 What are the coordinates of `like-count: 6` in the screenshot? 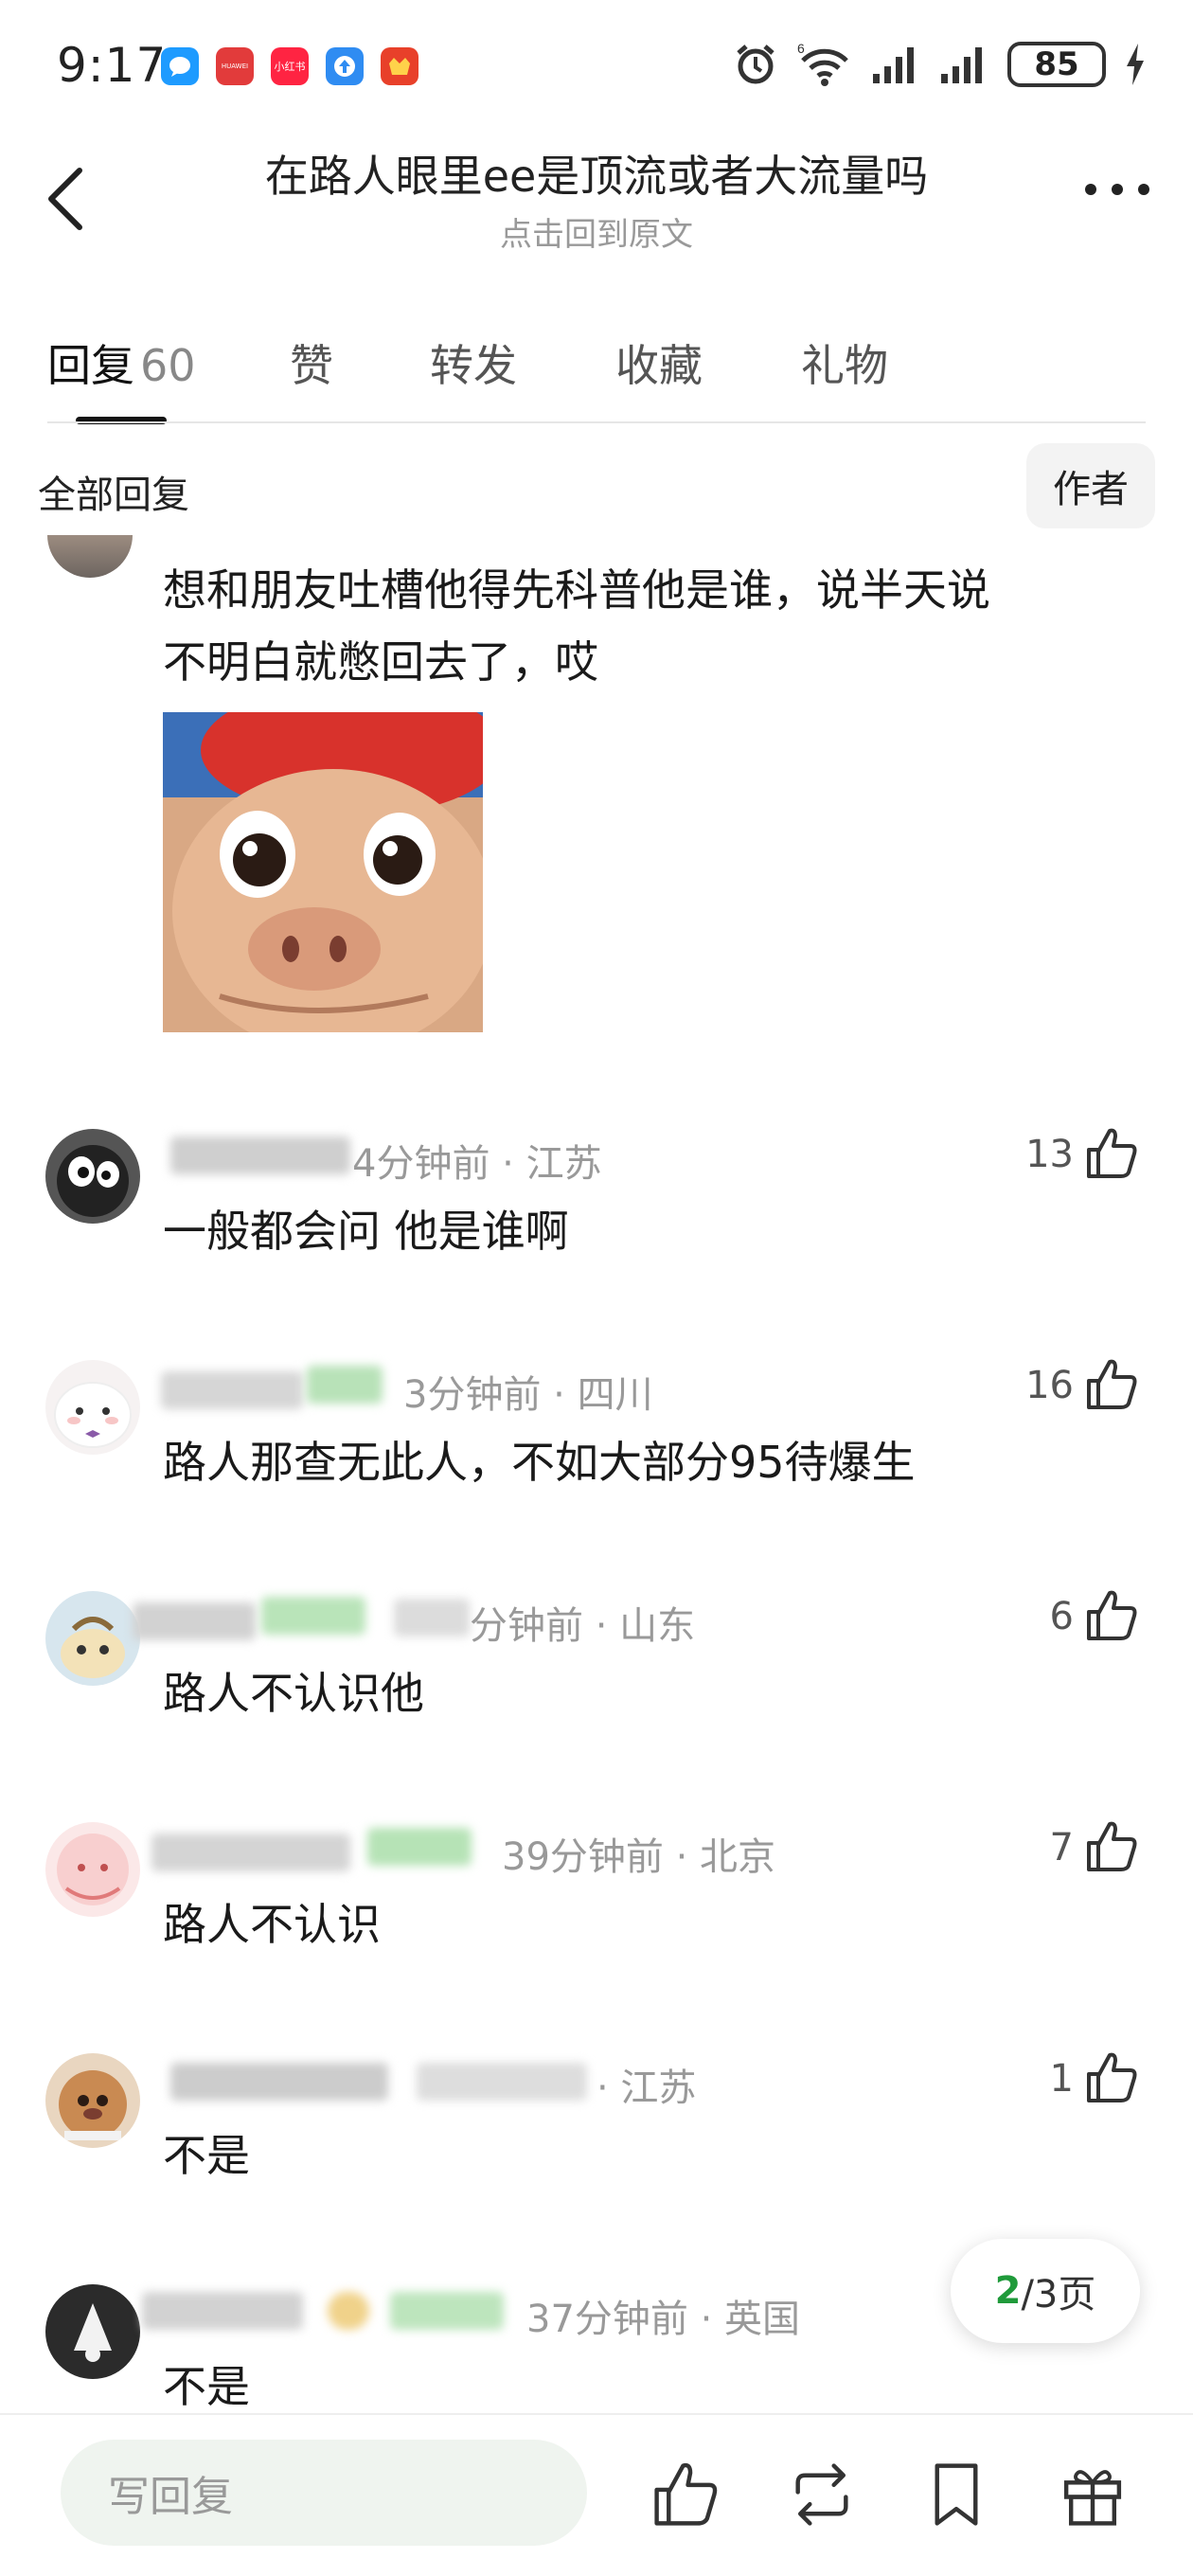 It's located at (1061, 1616).